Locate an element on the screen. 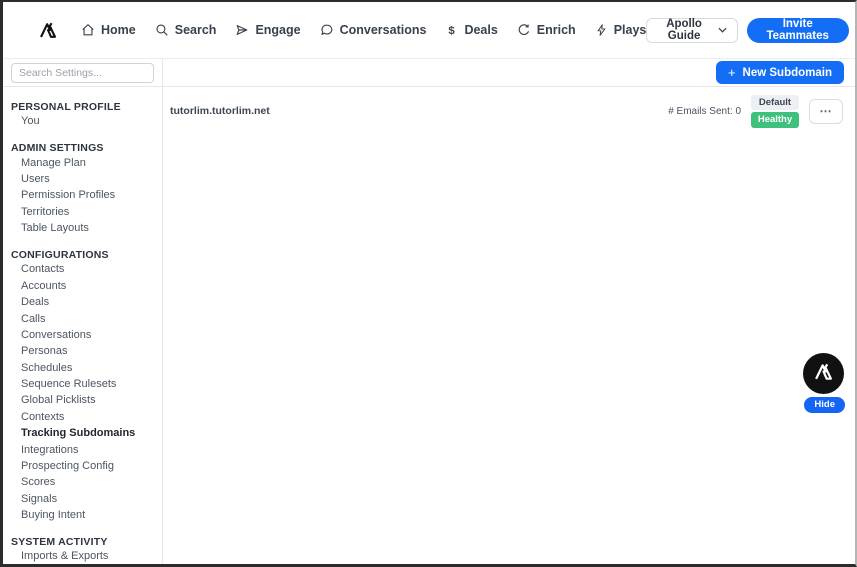 The image size is (857, 567). settings-search-input is located at coordinates (82, 73).